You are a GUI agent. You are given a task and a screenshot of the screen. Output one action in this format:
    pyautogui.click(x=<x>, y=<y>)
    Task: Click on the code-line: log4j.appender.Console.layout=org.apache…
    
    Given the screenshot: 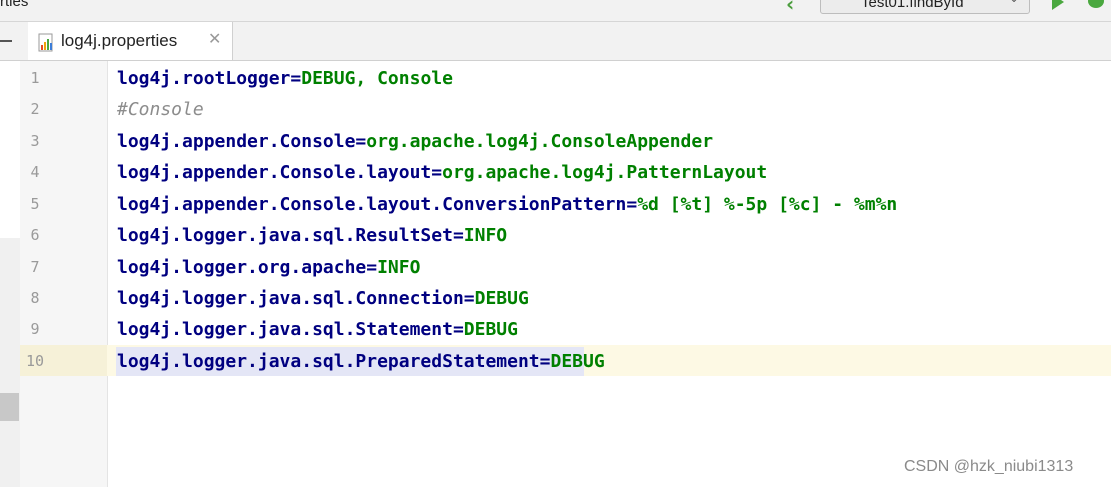 What is the action you would take?
    pyautogui.click(x=442, y=172)
    